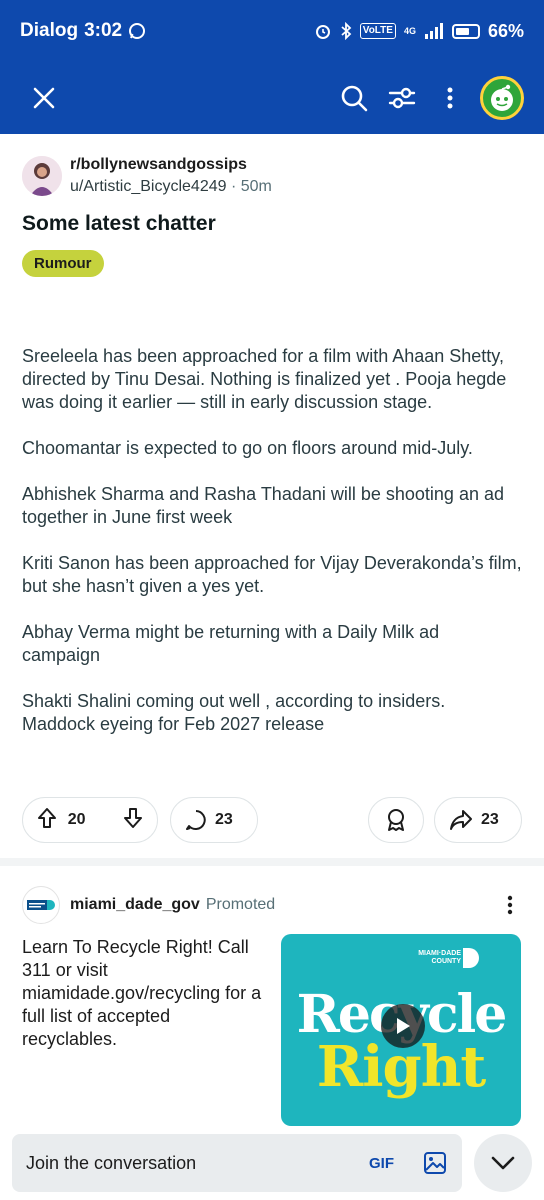  I want to click on alarm-icon, so click(323, 31).